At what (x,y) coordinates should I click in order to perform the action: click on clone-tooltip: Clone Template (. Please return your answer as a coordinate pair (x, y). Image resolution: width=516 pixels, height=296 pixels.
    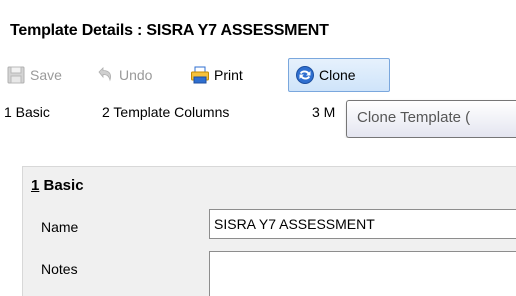
    Looking at the image, I should click on (431, 119).